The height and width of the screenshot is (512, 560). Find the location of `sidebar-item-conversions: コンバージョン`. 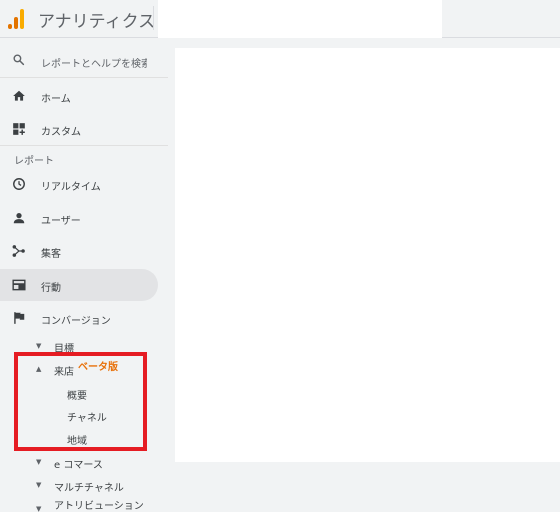

sidebar-item-conversions: コンバージョン is located at coordinates (79, 318).